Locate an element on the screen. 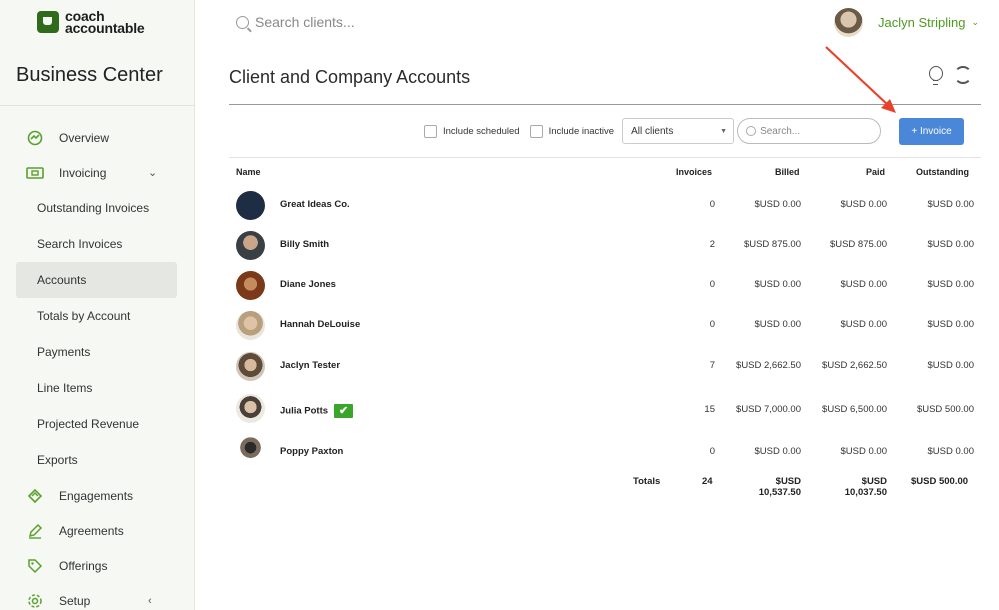 This screenshot has height=610, width=999. add-invoice-button: + Invoice is located at coordinates (931, 131).